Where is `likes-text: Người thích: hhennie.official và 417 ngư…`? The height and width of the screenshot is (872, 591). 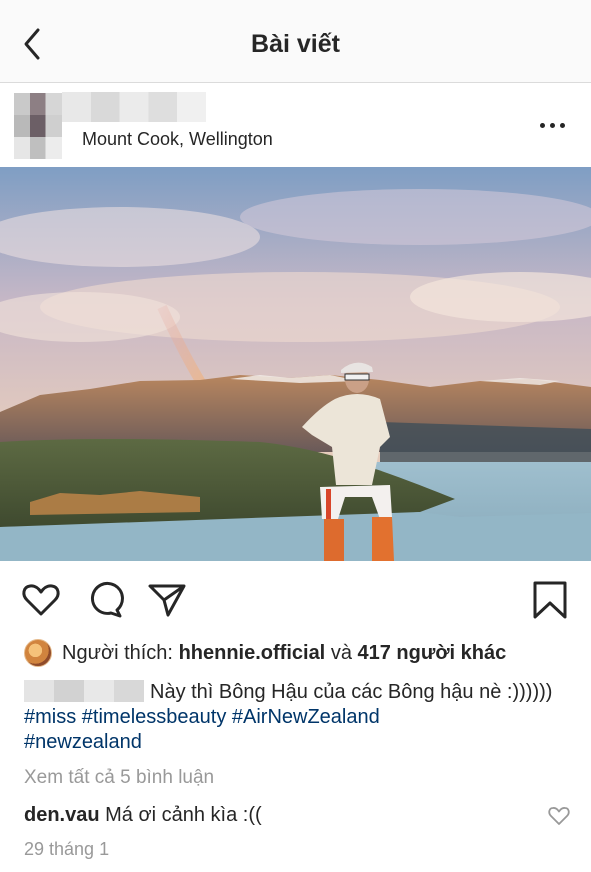 likes-text: Người thích: hhennie.official và 417 ngư… is located at coordinates (284, 653).